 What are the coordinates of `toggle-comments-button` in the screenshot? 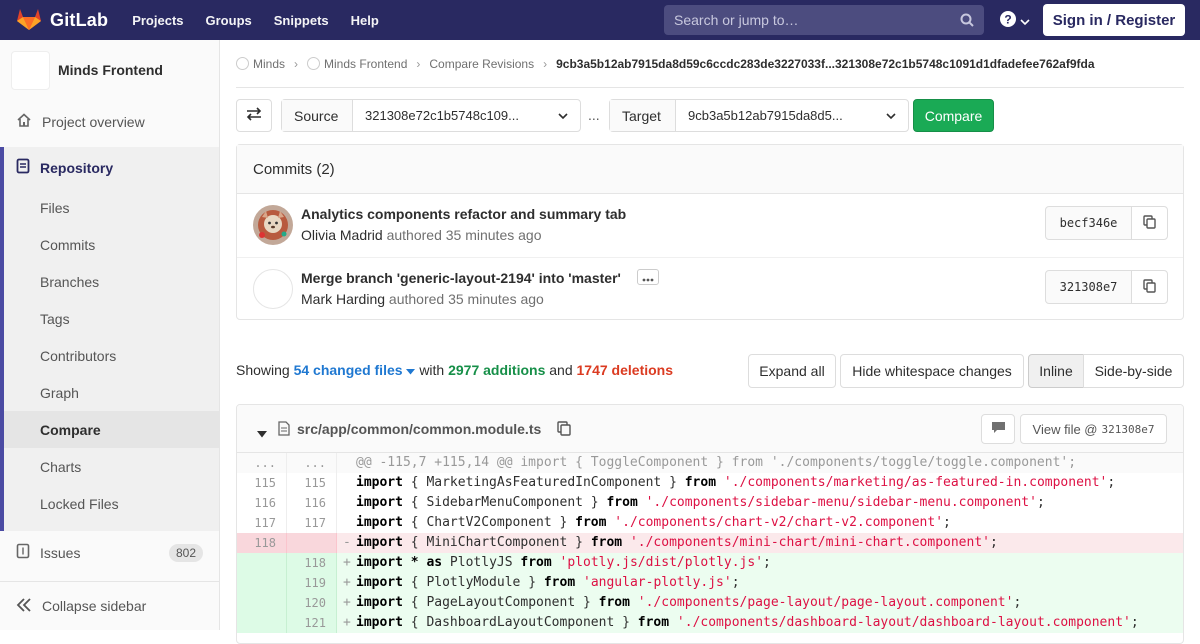 It's located at (998, 429).